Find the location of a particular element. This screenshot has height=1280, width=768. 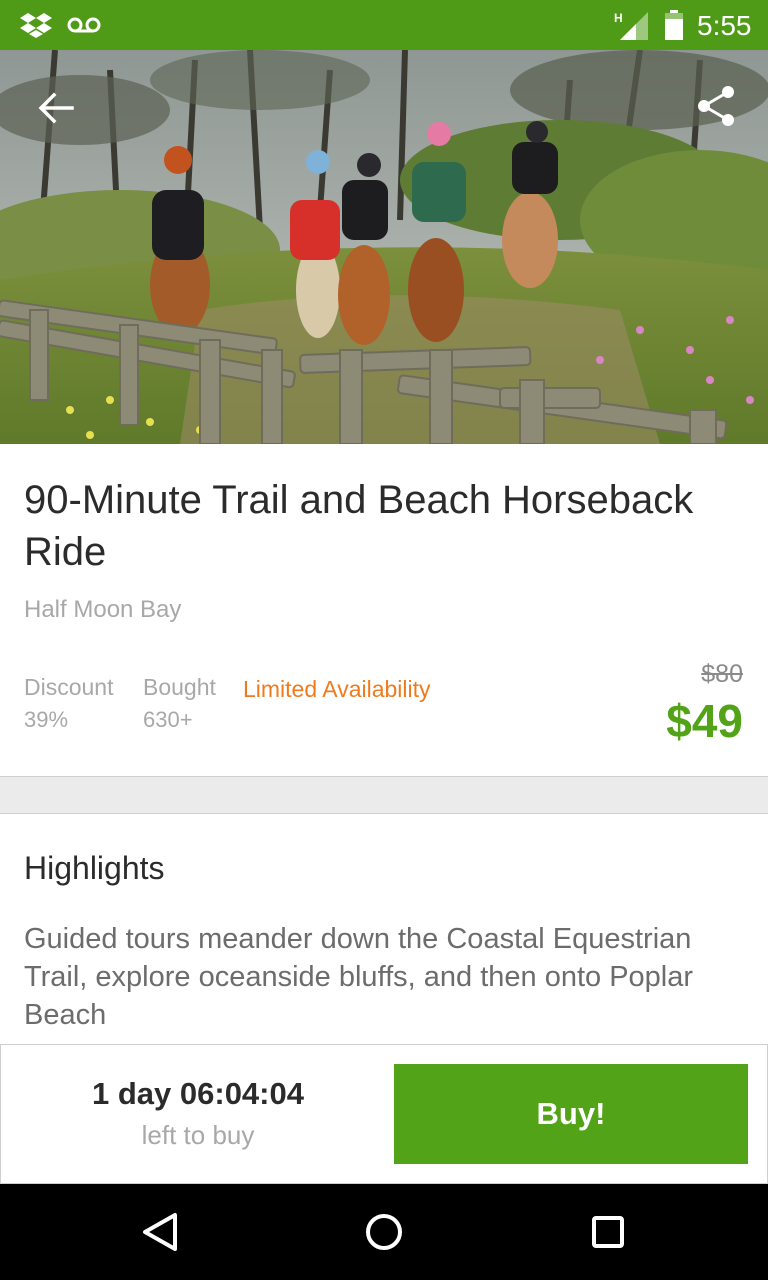

share-icon is located at coordinates (716, 106).